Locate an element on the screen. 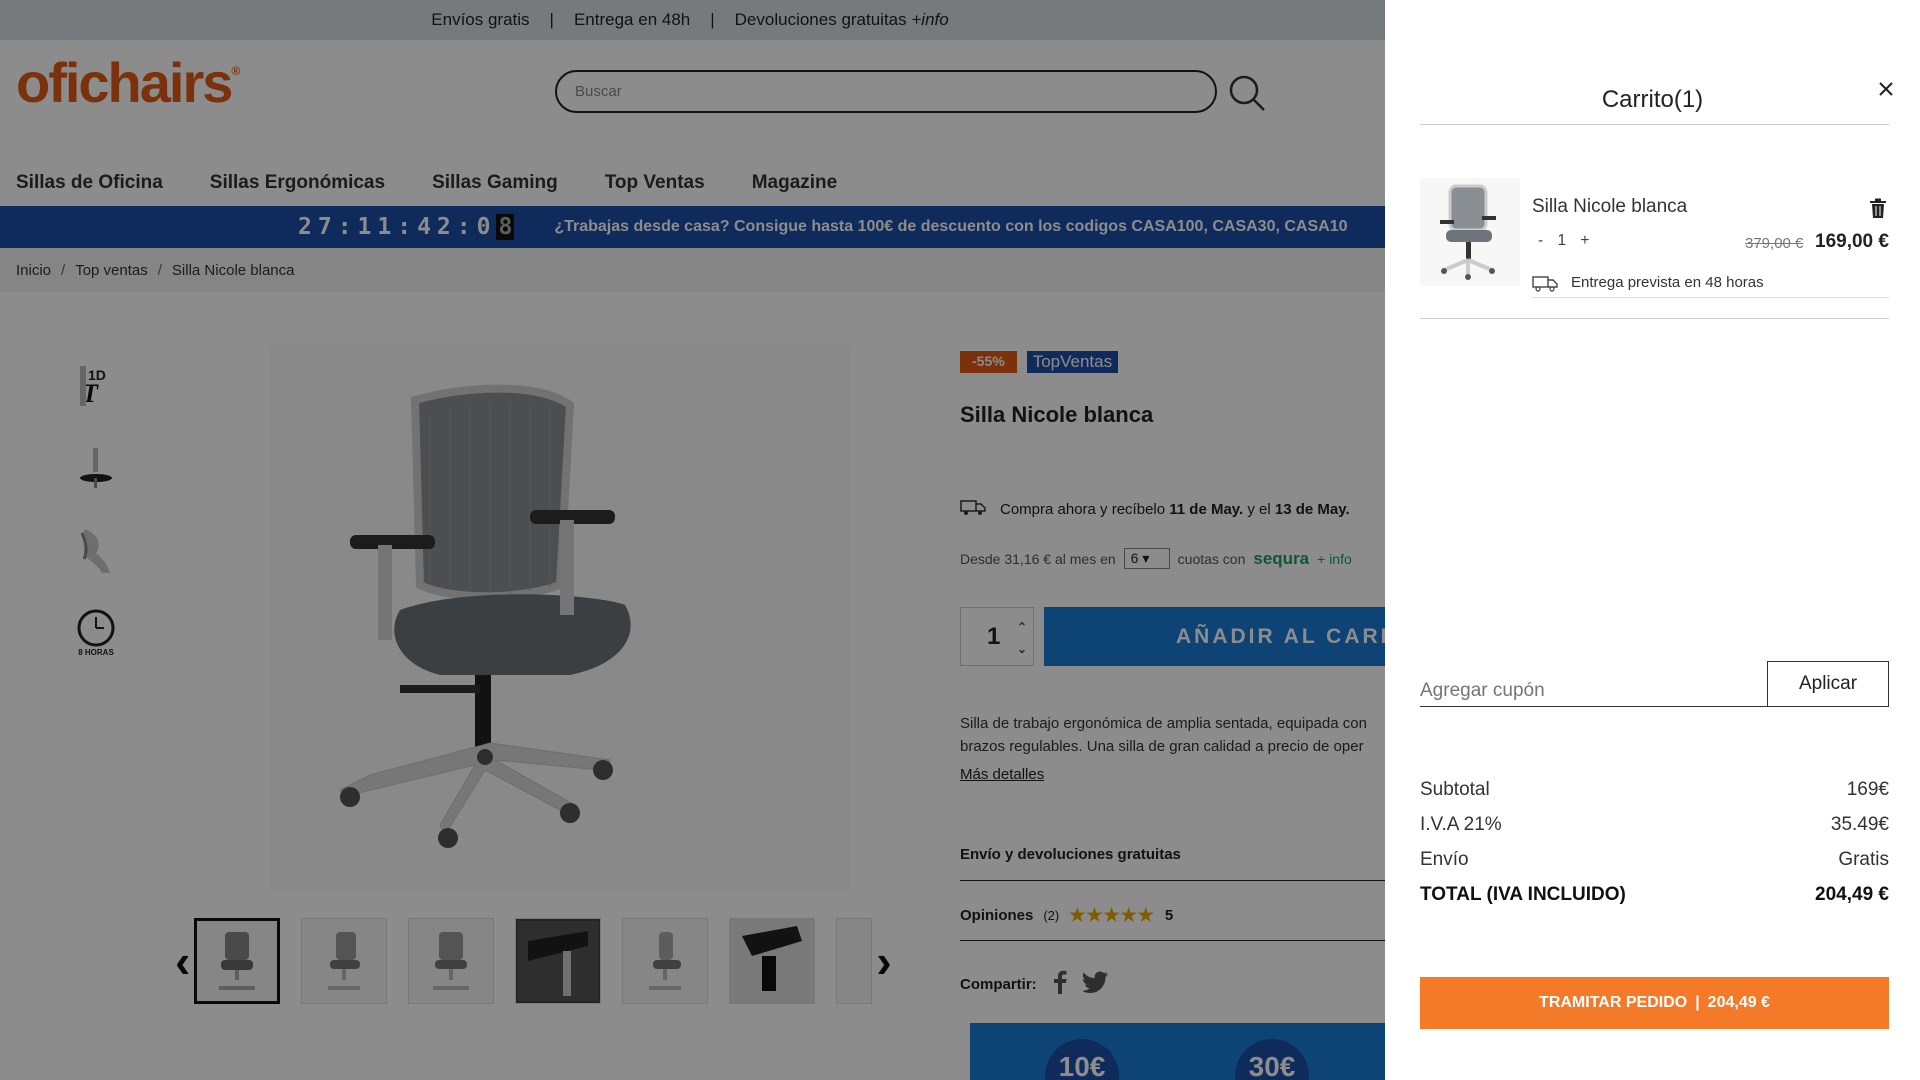  qty-plus-button: + is located at coordinates (1584, 241).